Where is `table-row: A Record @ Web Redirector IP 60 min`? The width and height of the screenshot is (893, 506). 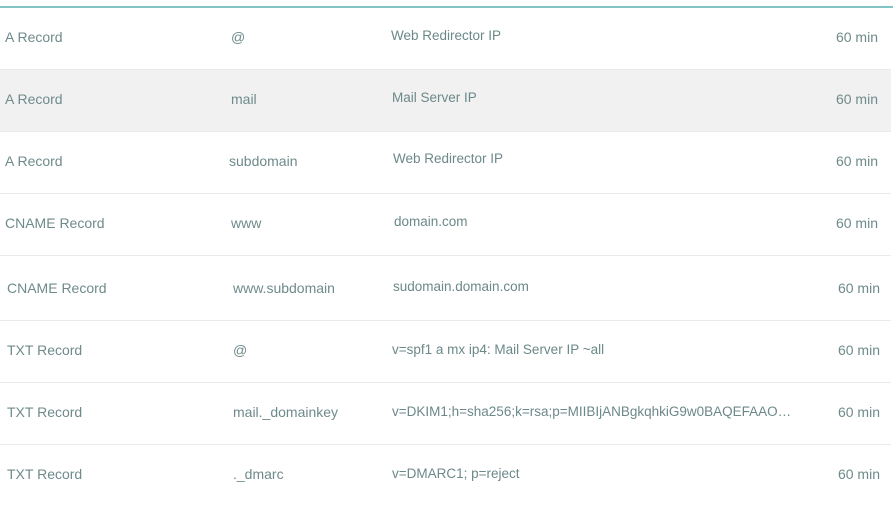 table-row: A Record @ Web Redirector IP 60 min is located at coordinates (445, 39).